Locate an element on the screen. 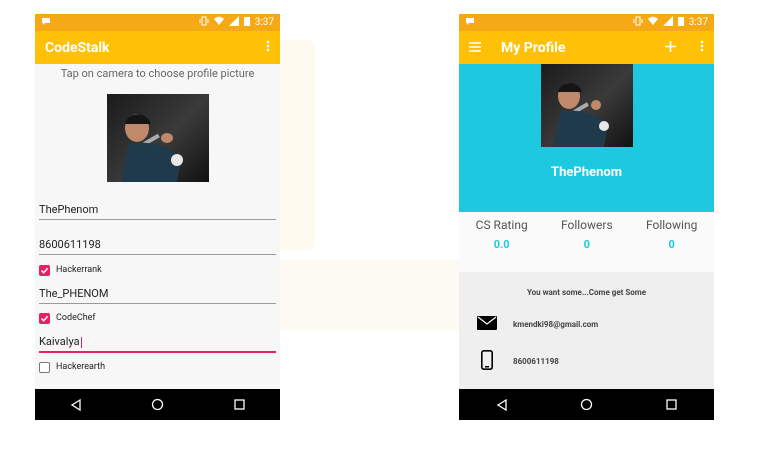 This screenshot has height=449, width=761. app-title: My Profile is located at coordinates (533, 47).